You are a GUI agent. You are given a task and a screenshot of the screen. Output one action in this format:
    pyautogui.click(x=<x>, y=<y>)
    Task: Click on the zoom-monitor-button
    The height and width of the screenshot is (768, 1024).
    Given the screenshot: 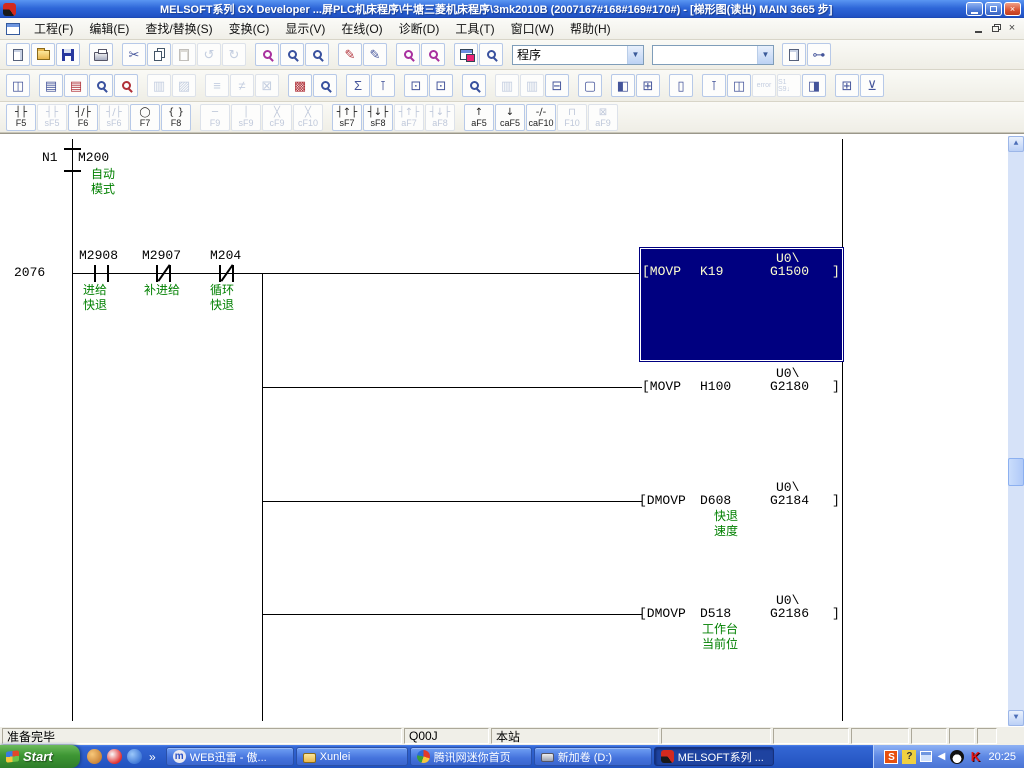 What is the action you would take?
    pyautogui.click(x=101, y=85)
    